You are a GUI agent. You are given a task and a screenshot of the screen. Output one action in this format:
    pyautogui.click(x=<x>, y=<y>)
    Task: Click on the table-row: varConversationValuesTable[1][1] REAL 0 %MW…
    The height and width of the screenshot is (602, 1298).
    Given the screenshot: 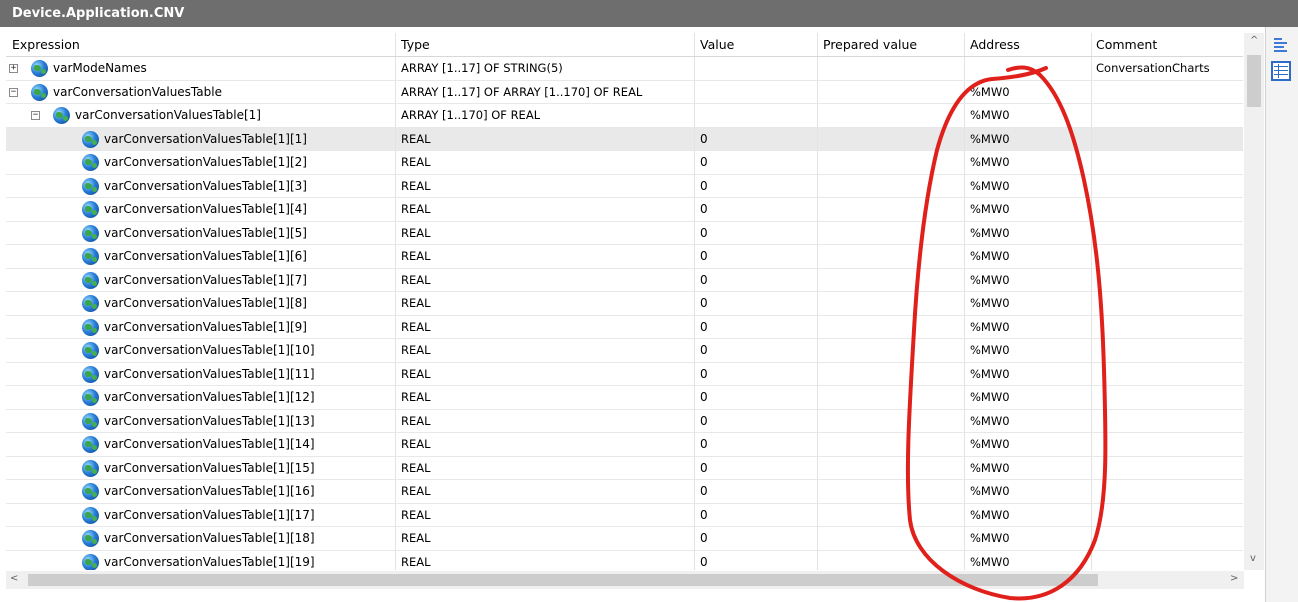 What is the action you would take?
    pyautogui.click(x=624, y=139)
    